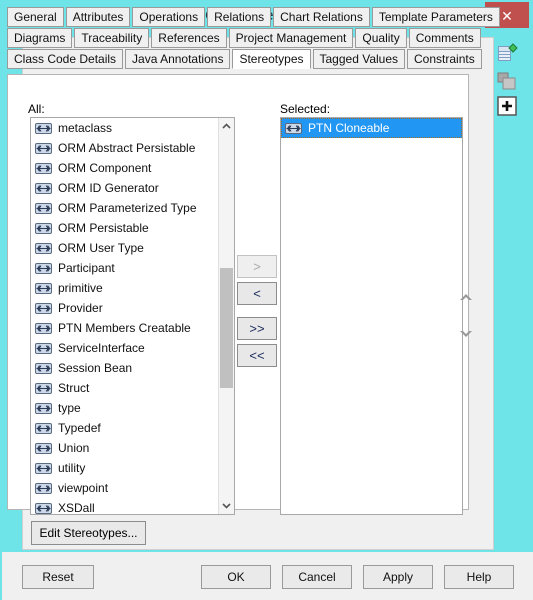 The width and height of the screenshot is (533, 600). What do you see at coordinates (226, 126) in the screenshot?
I see `scroll-up-button` at bounding box center [226, 126].